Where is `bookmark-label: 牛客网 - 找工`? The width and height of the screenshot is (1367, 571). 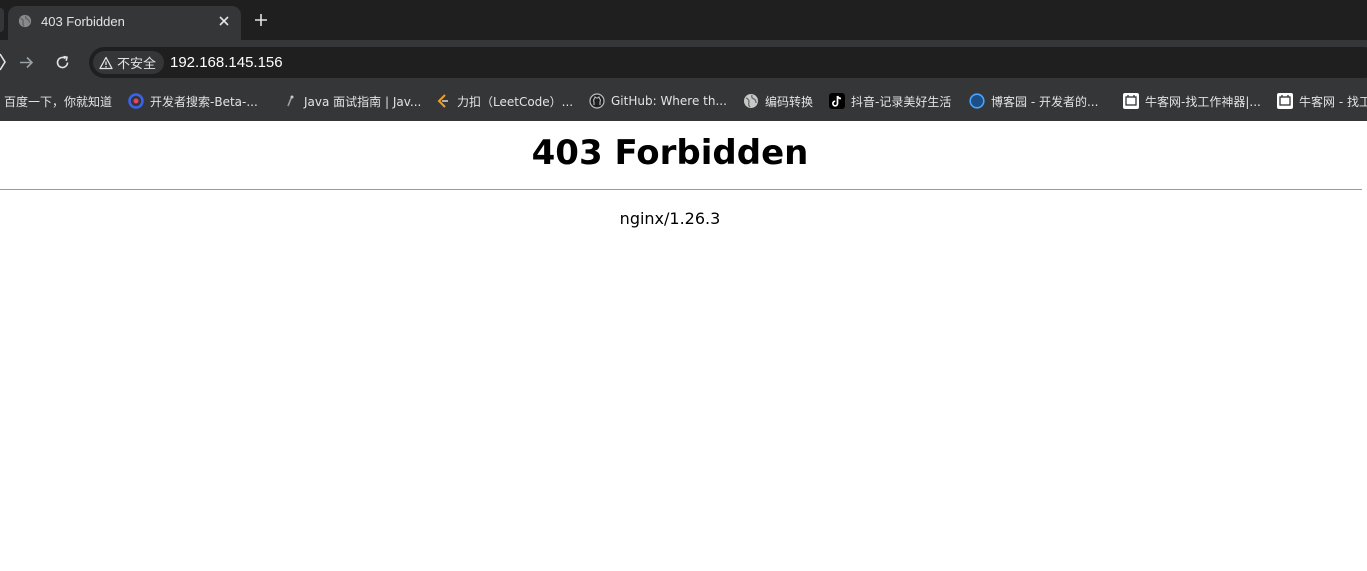
bookmark-label: 牛客网 - 找工 is located at coordinates (1333, 101).